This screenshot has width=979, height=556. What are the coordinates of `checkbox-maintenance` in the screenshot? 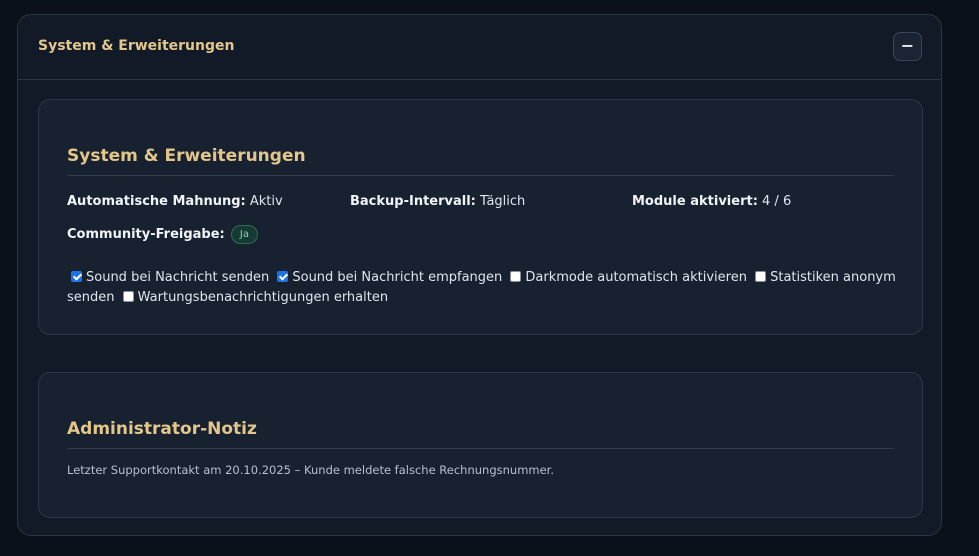 It's located at (128, 296).